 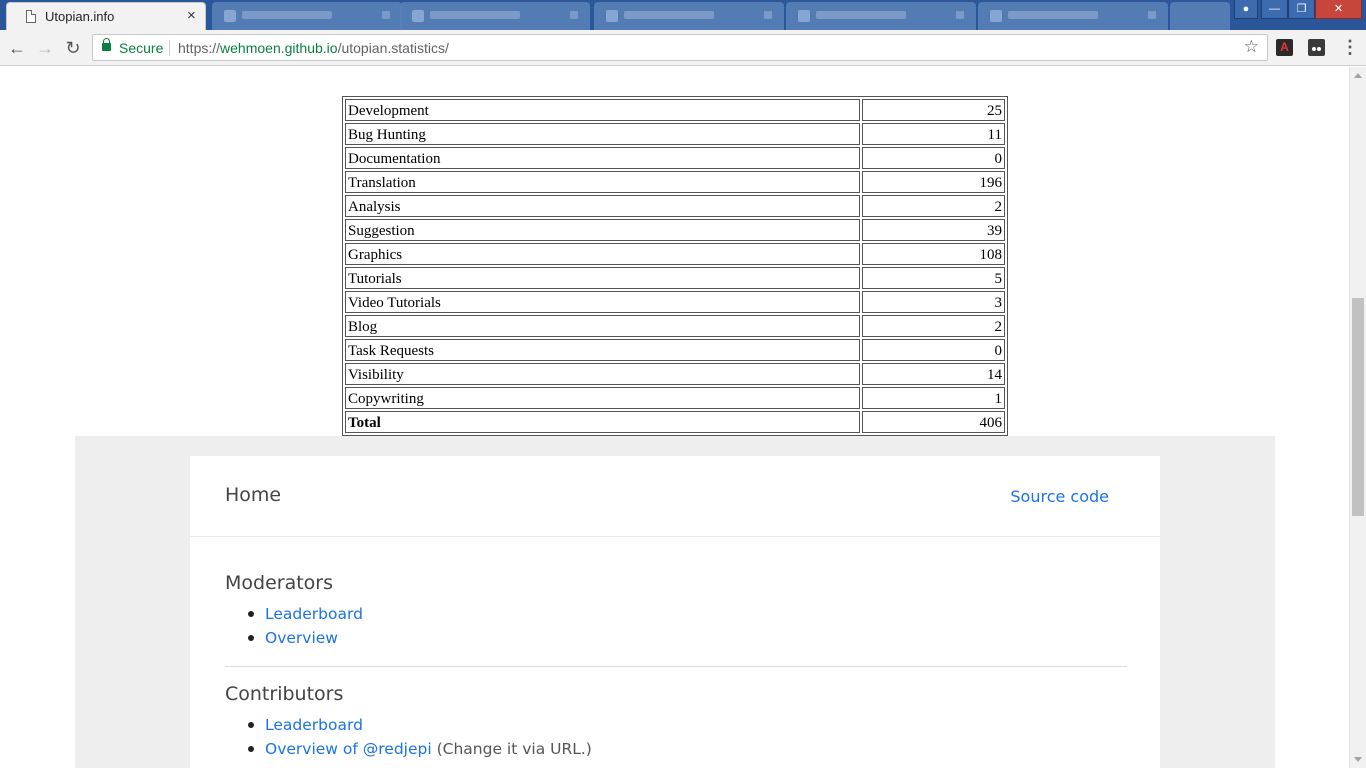 I want to click on scroll-down-arrow-icon, so click(x=1358, y=759).